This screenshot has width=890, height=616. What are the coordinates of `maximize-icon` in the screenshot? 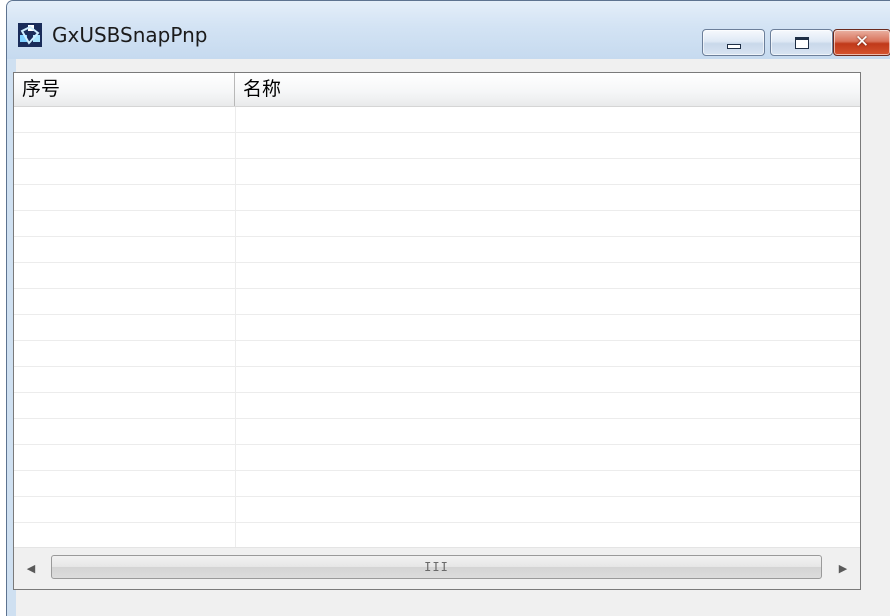 It's located at (801, 42).